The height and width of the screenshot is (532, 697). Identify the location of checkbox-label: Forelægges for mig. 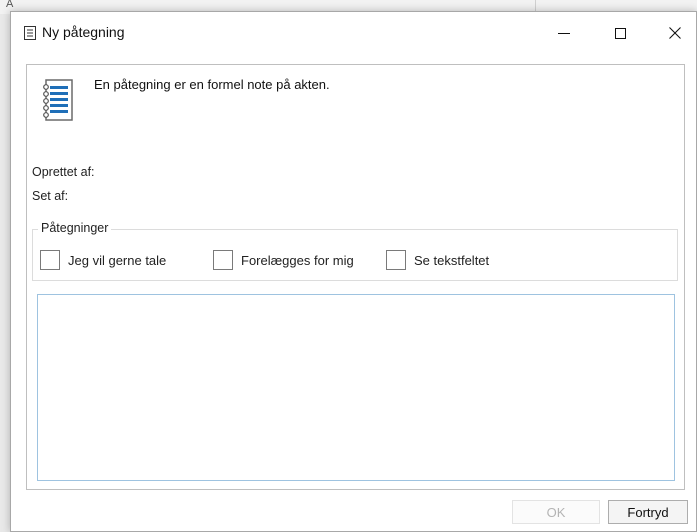
(297, 260).